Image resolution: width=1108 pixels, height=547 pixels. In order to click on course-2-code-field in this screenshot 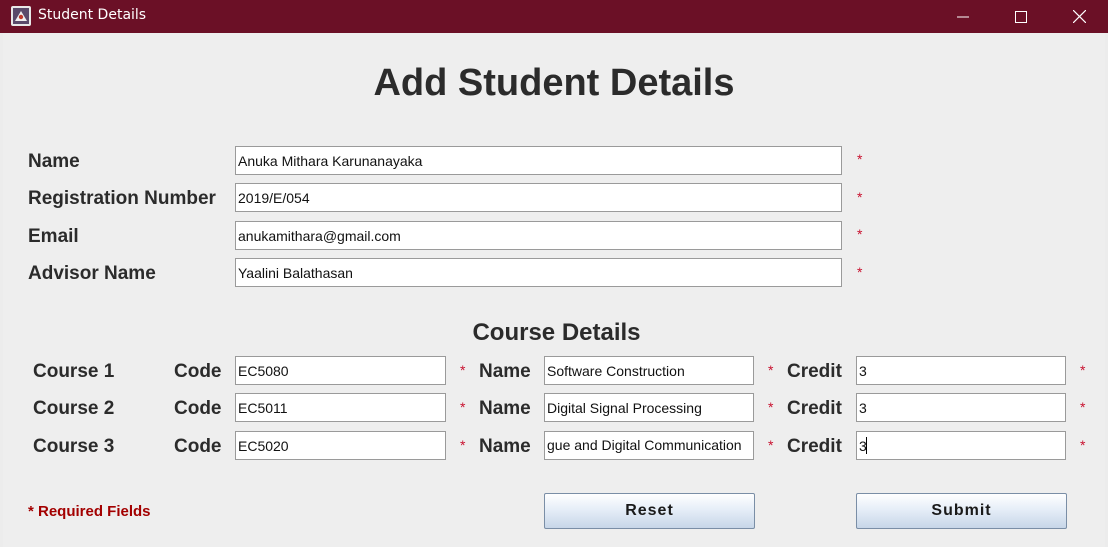, I will do `click(340, 407)`.